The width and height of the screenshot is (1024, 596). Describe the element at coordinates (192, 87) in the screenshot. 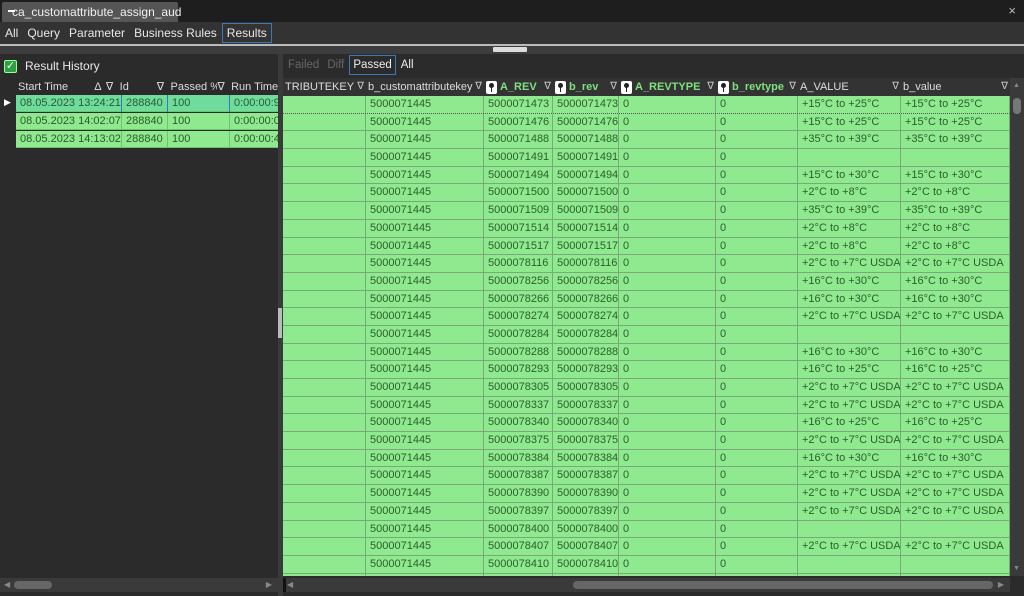

I see `col-passed: Passed %` at that location.